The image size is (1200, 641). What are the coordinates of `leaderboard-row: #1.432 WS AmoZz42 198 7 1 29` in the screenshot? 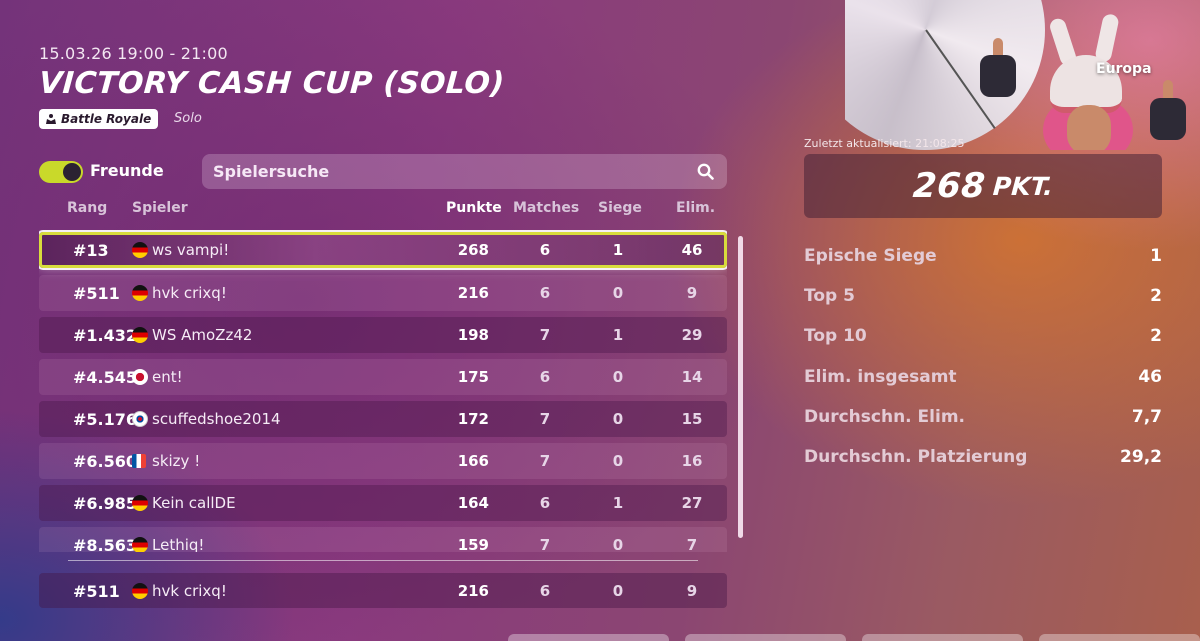 It's located at (383, 335).